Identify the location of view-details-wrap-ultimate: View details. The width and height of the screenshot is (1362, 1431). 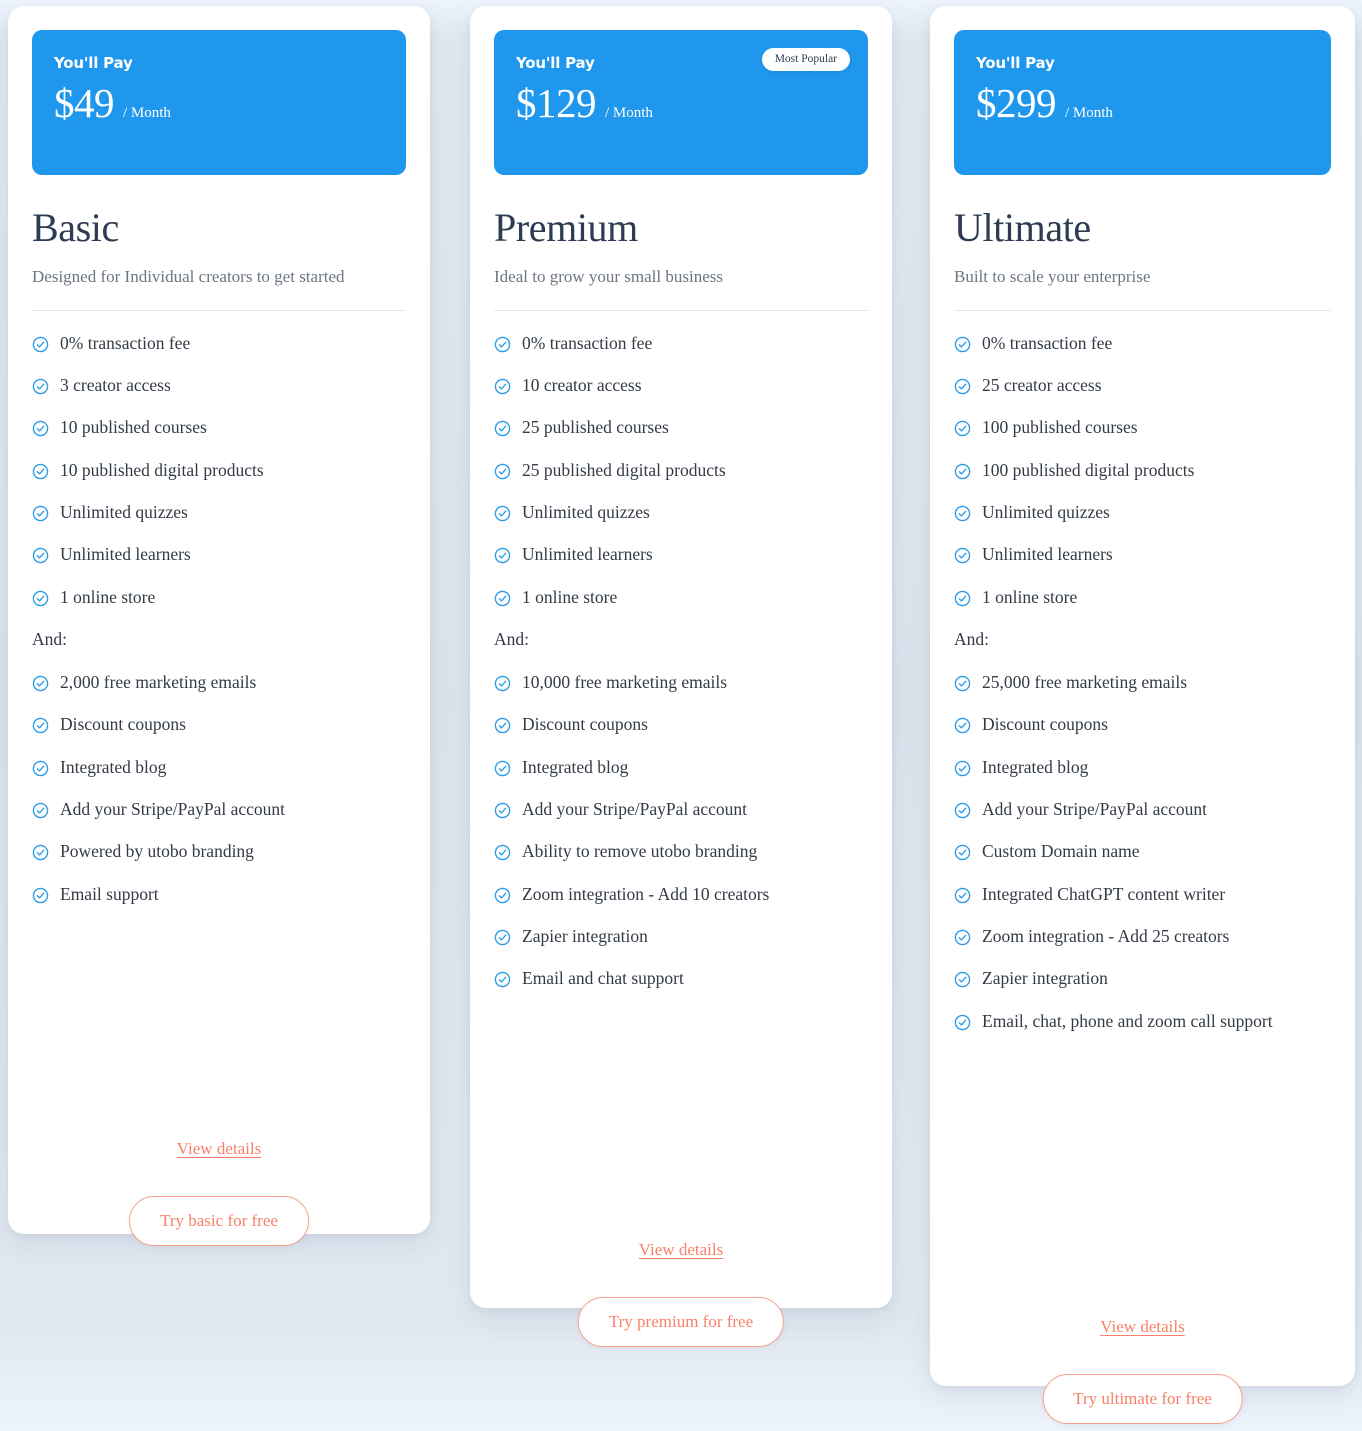
(1142, 1327).